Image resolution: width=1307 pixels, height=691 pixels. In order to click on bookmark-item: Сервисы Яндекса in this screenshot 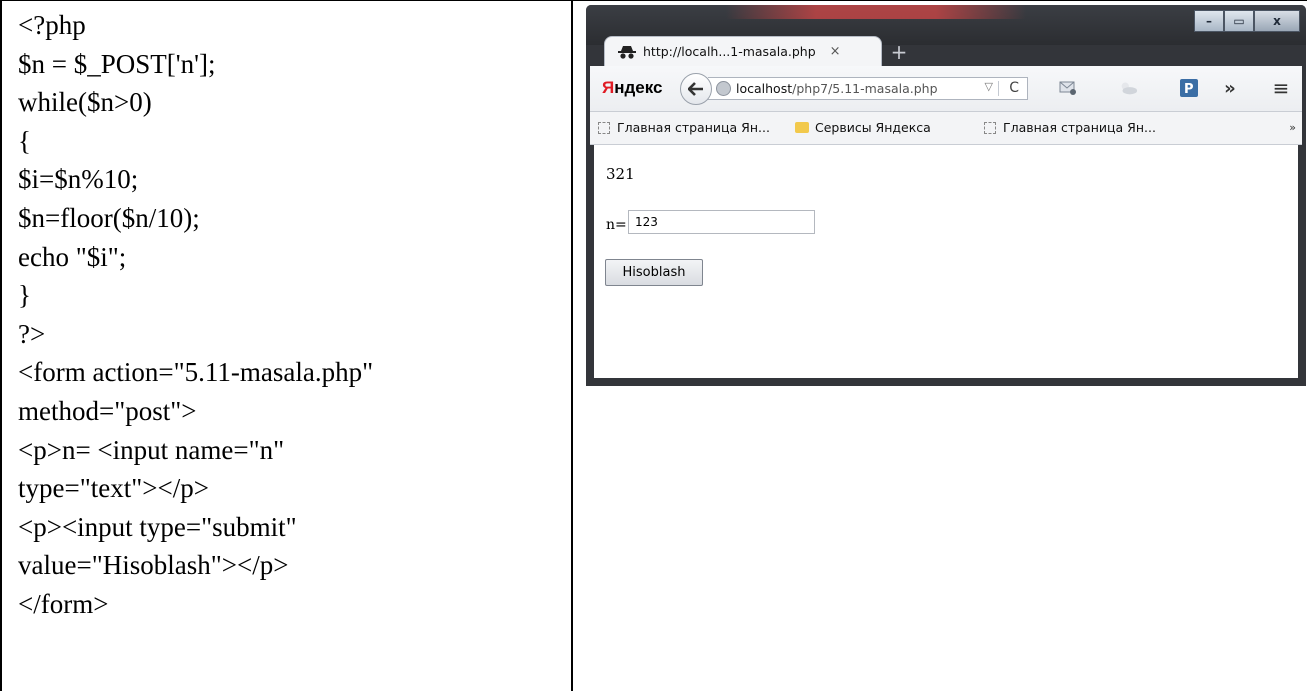, I will do `click(863, 127)`.